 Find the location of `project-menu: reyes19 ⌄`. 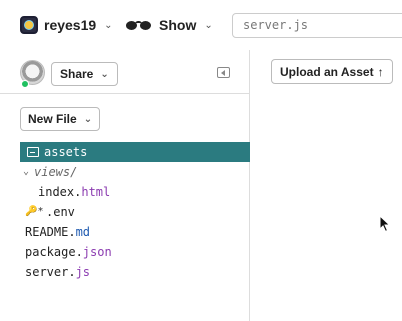

project-menu: reyes19 ⌄ is located at coordinates (66, 25).